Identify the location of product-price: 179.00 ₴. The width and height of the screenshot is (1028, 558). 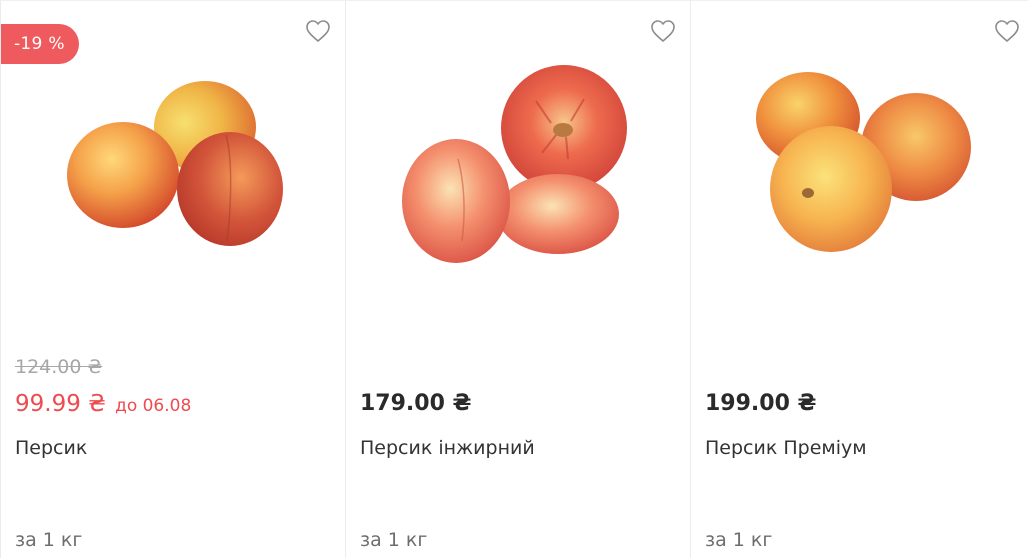
(416, 403).